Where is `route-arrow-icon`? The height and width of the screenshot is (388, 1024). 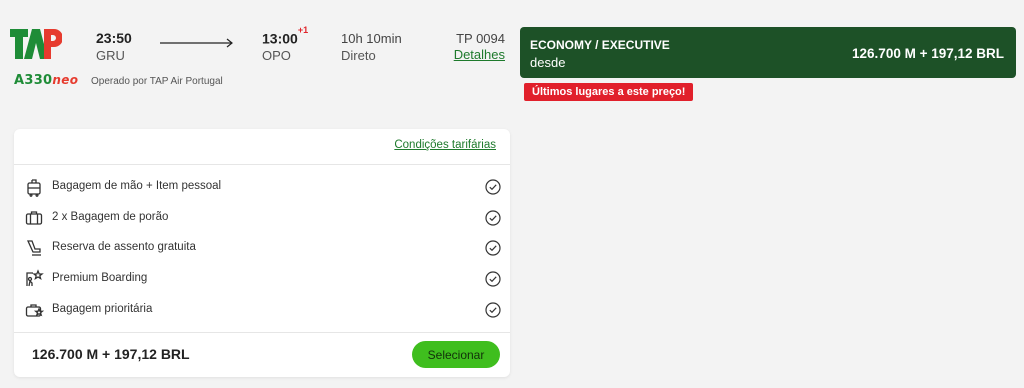
route-arrow-icon is located at coordinates (196, 43).